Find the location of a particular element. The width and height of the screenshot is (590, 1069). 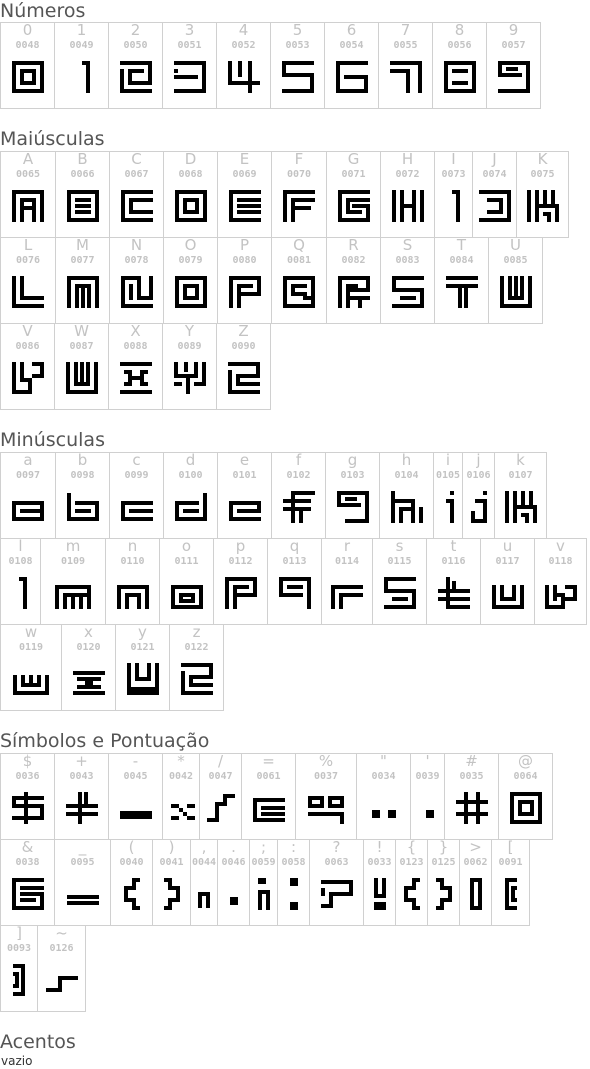

glyph-uK-icon is located at coordinates (542, 206).